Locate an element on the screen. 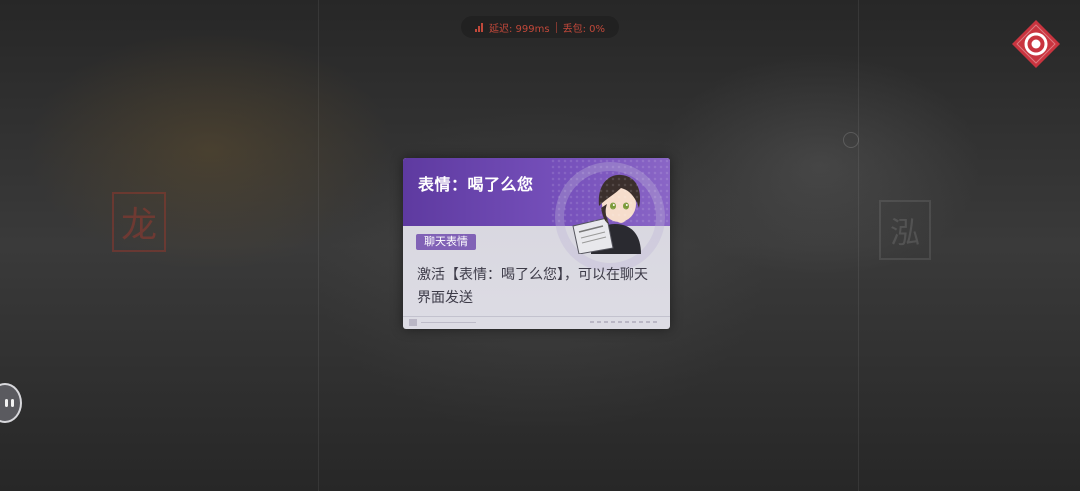 Image resolution: width=1080 pixels, height=491 pixels. character-avatar-icon is located at coordinates (606, 214).